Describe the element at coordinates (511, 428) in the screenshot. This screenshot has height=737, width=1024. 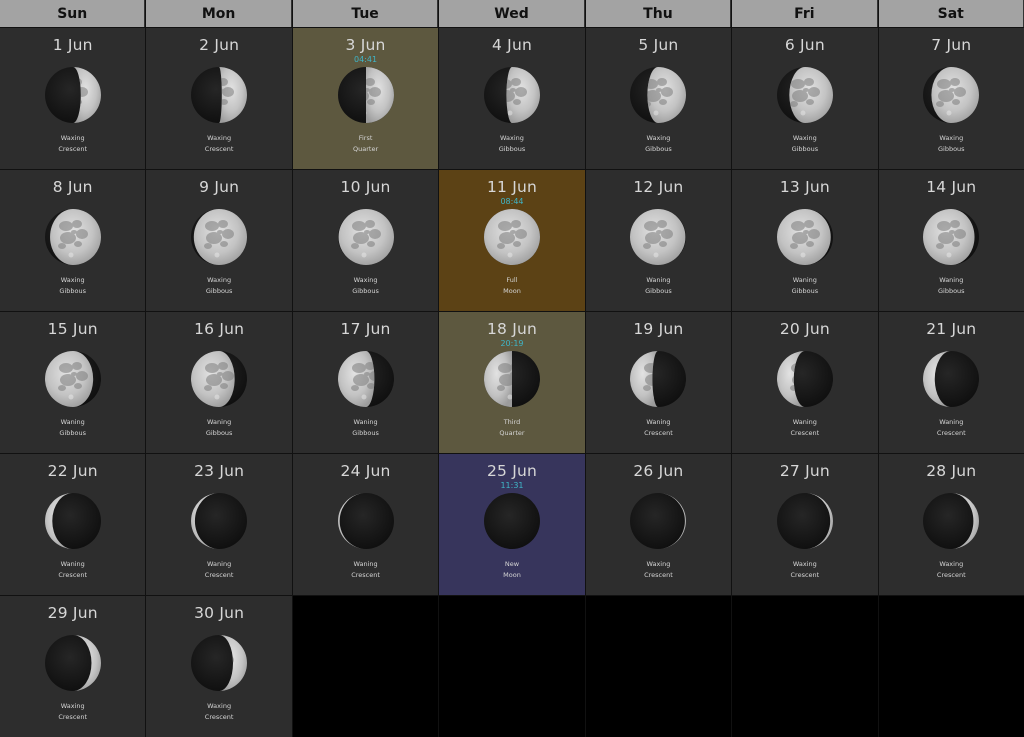
I see `phase-name: Third Quarter` at that location.